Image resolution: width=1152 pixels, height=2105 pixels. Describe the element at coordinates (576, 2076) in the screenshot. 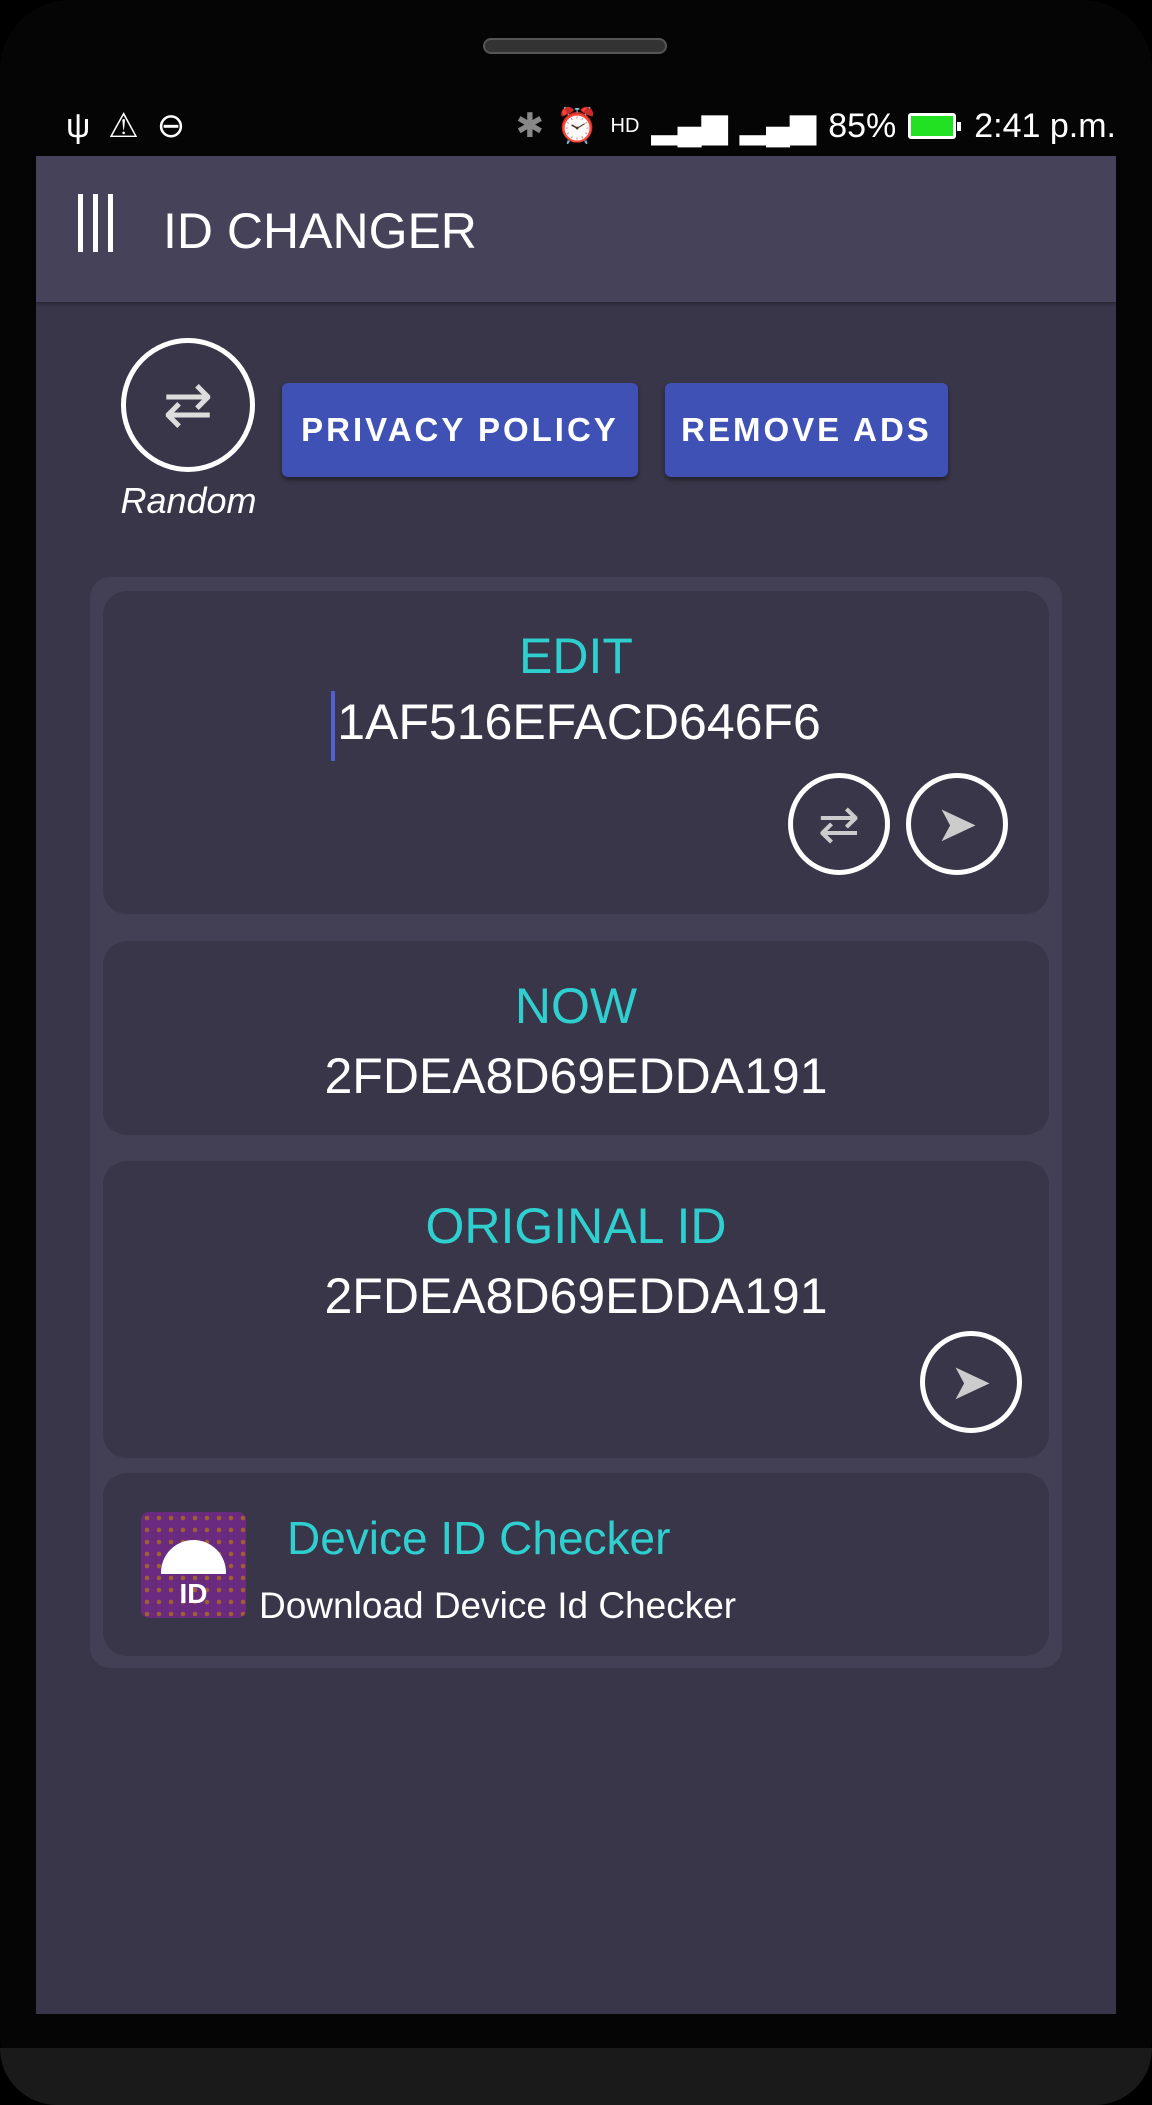

I see `phone-chin` at that location.